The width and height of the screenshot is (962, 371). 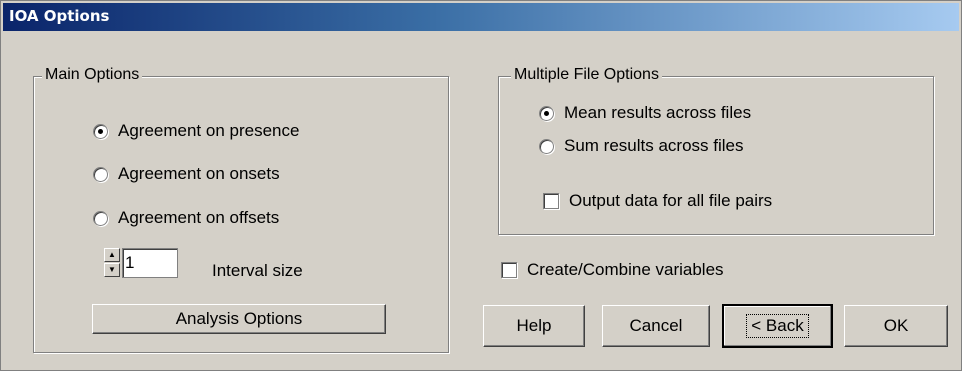 I want to click on back-button: < Back, so click(x=777, y=326).